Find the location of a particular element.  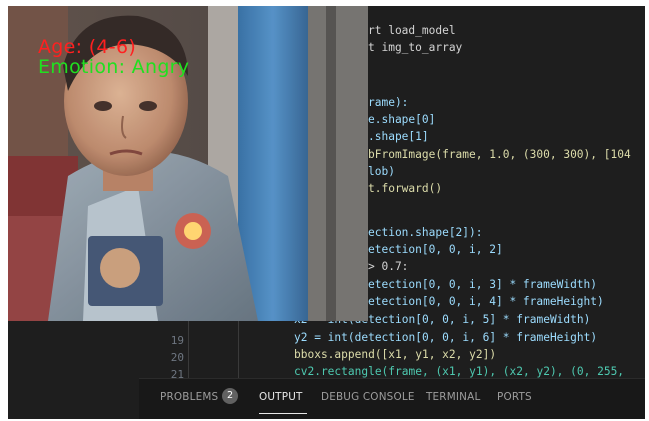

code-line: t img_to_array is located at coordinates (415, 47).